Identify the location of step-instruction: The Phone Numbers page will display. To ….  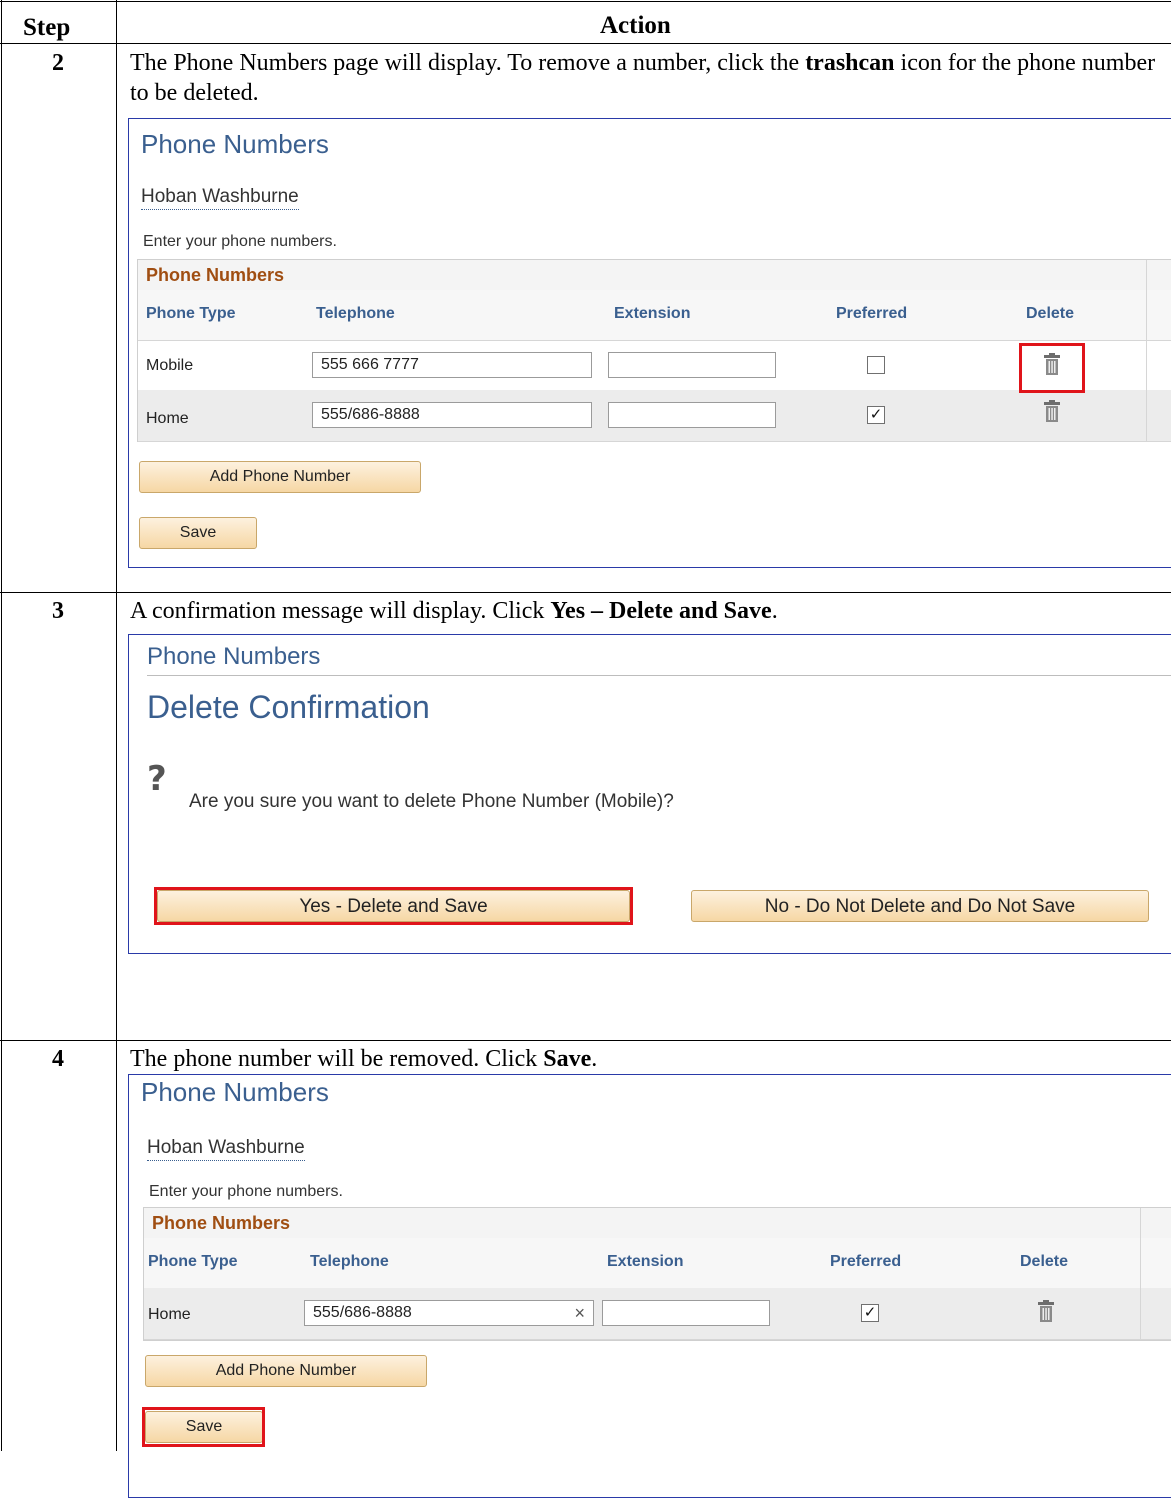
(643, 78).